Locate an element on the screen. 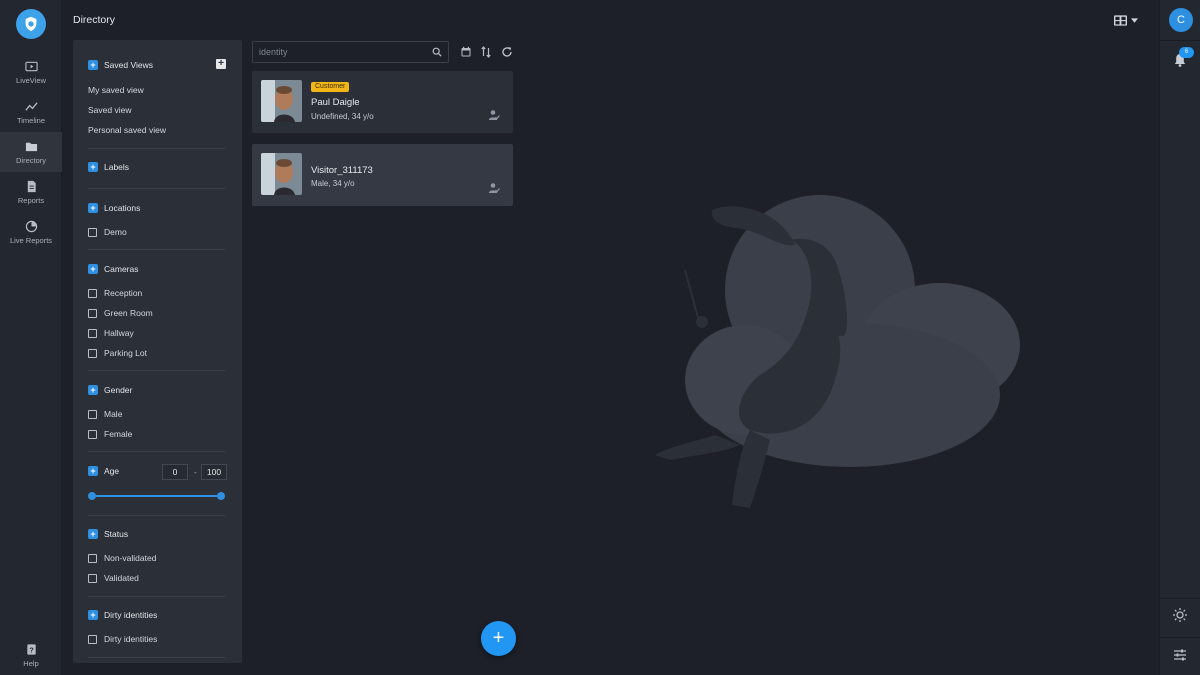  trend-line-icon is located at coordinates (31, 106).